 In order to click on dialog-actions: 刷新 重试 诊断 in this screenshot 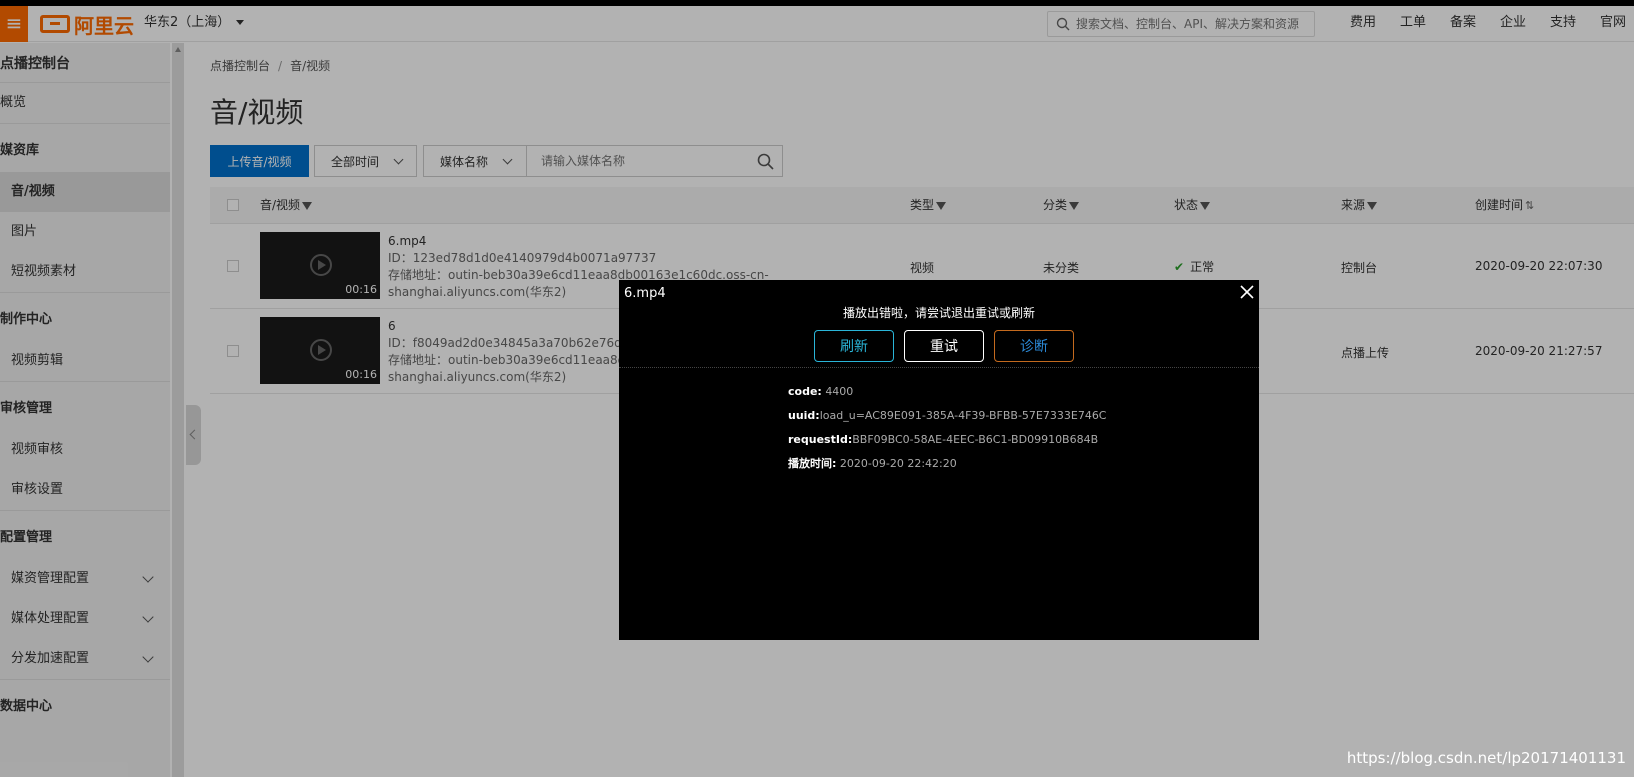, I will do `click(949, 346)`.